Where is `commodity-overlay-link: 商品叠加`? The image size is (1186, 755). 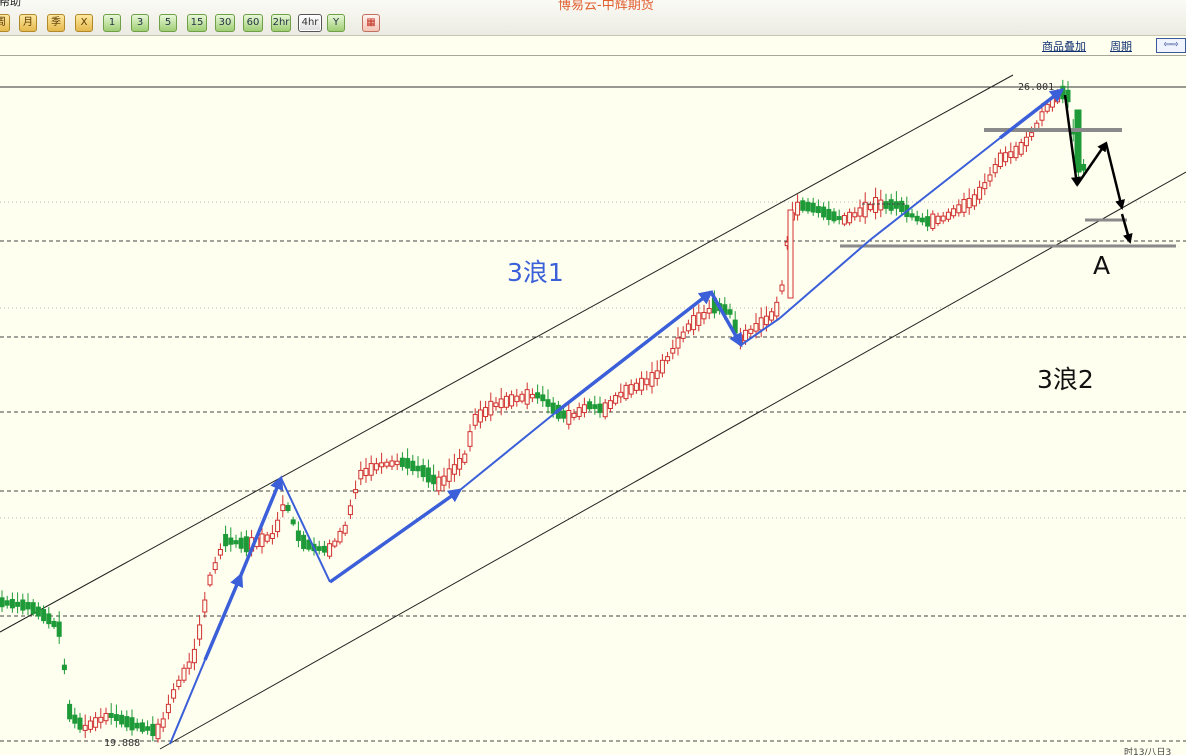 commodity-overlay-link: 商品叠加 is located at coordinates (1064, 46).